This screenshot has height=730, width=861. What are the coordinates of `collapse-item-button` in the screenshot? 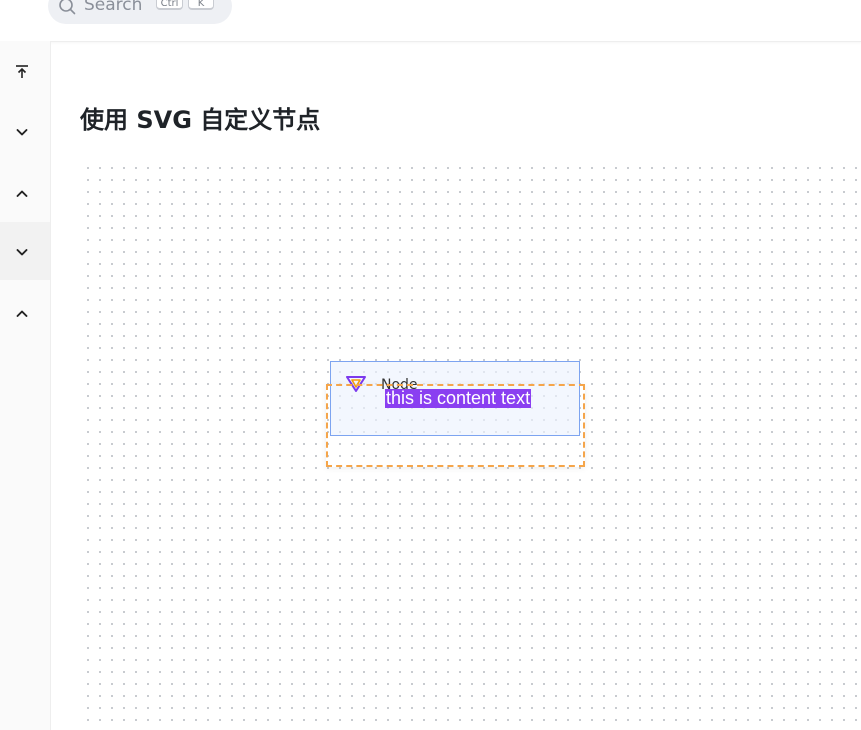 It's located at (22, 314).